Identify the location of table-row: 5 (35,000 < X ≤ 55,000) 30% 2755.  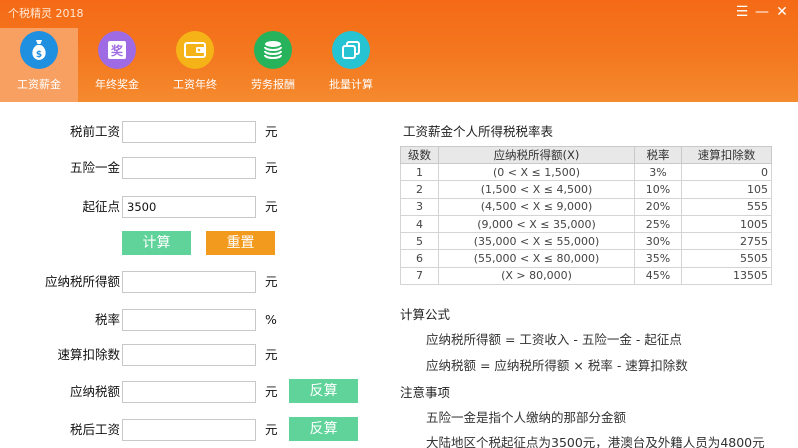
(586, 241).